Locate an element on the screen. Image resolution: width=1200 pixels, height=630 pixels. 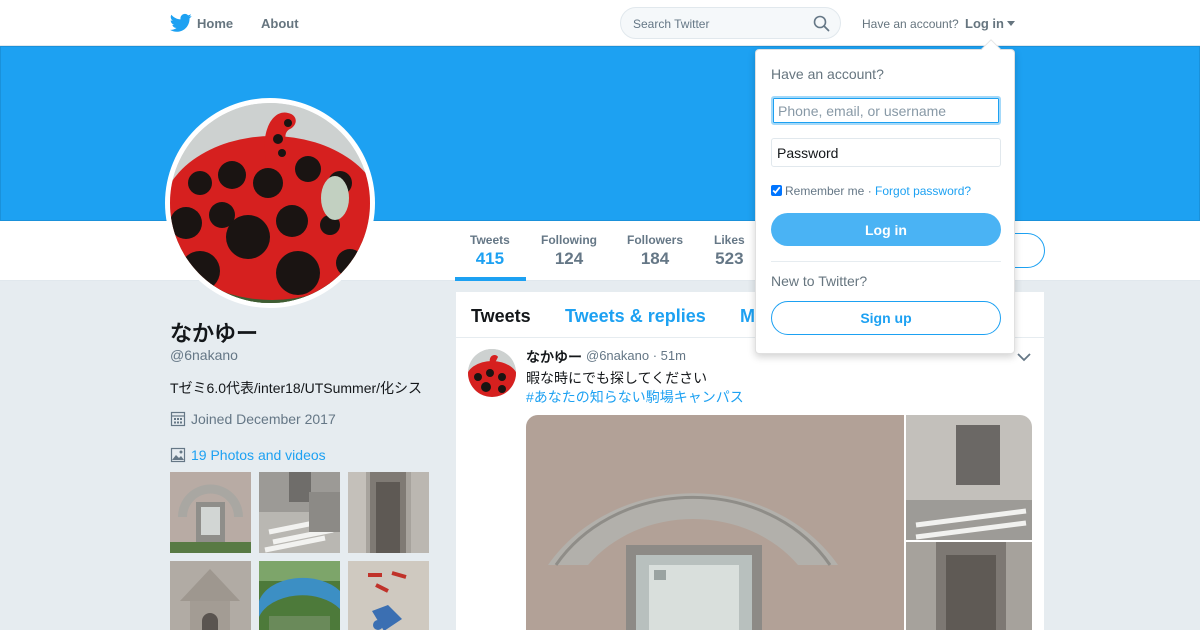
tweet-media-image is located at coordinates (779, 522).